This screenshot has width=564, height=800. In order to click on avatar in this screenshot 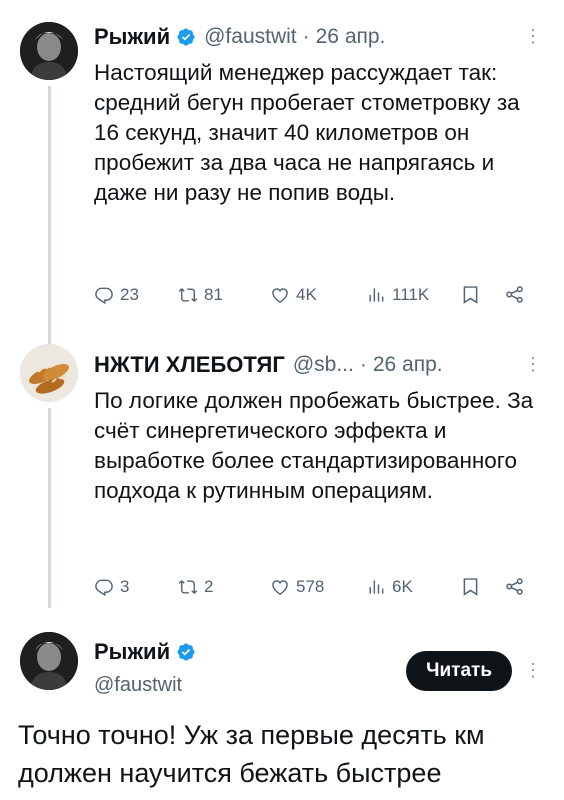, I will do `click(49, 661)`.